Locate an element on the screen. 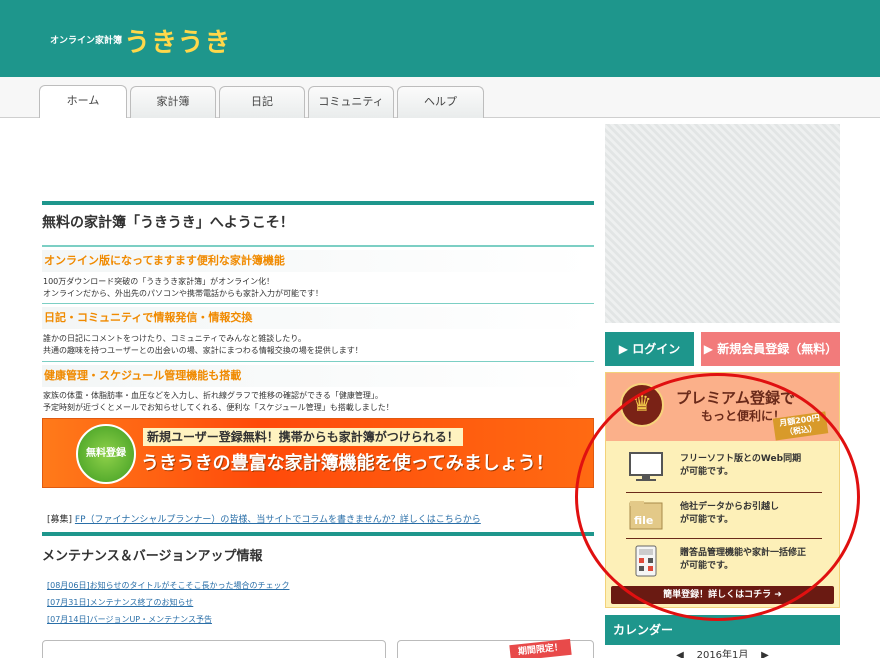 This screenshot has height=658, width=880. main-nav: ホーム 家計簿 日記 コミュニティ ヘルプ is located at coordinates (440, 97).